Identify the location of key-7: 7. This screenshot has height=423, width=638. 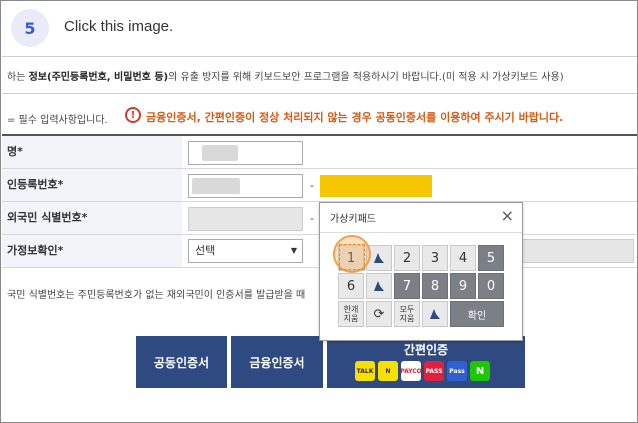
(407, 286).